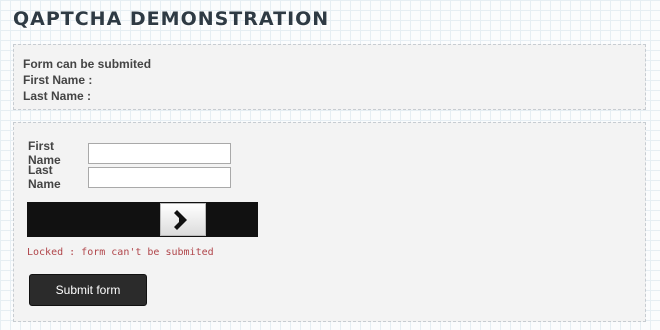 The image size is (660, 330). Describe the element at coordinates (88, 290) in the screenshot. I see `submit-form-button: Submit form` at that location.